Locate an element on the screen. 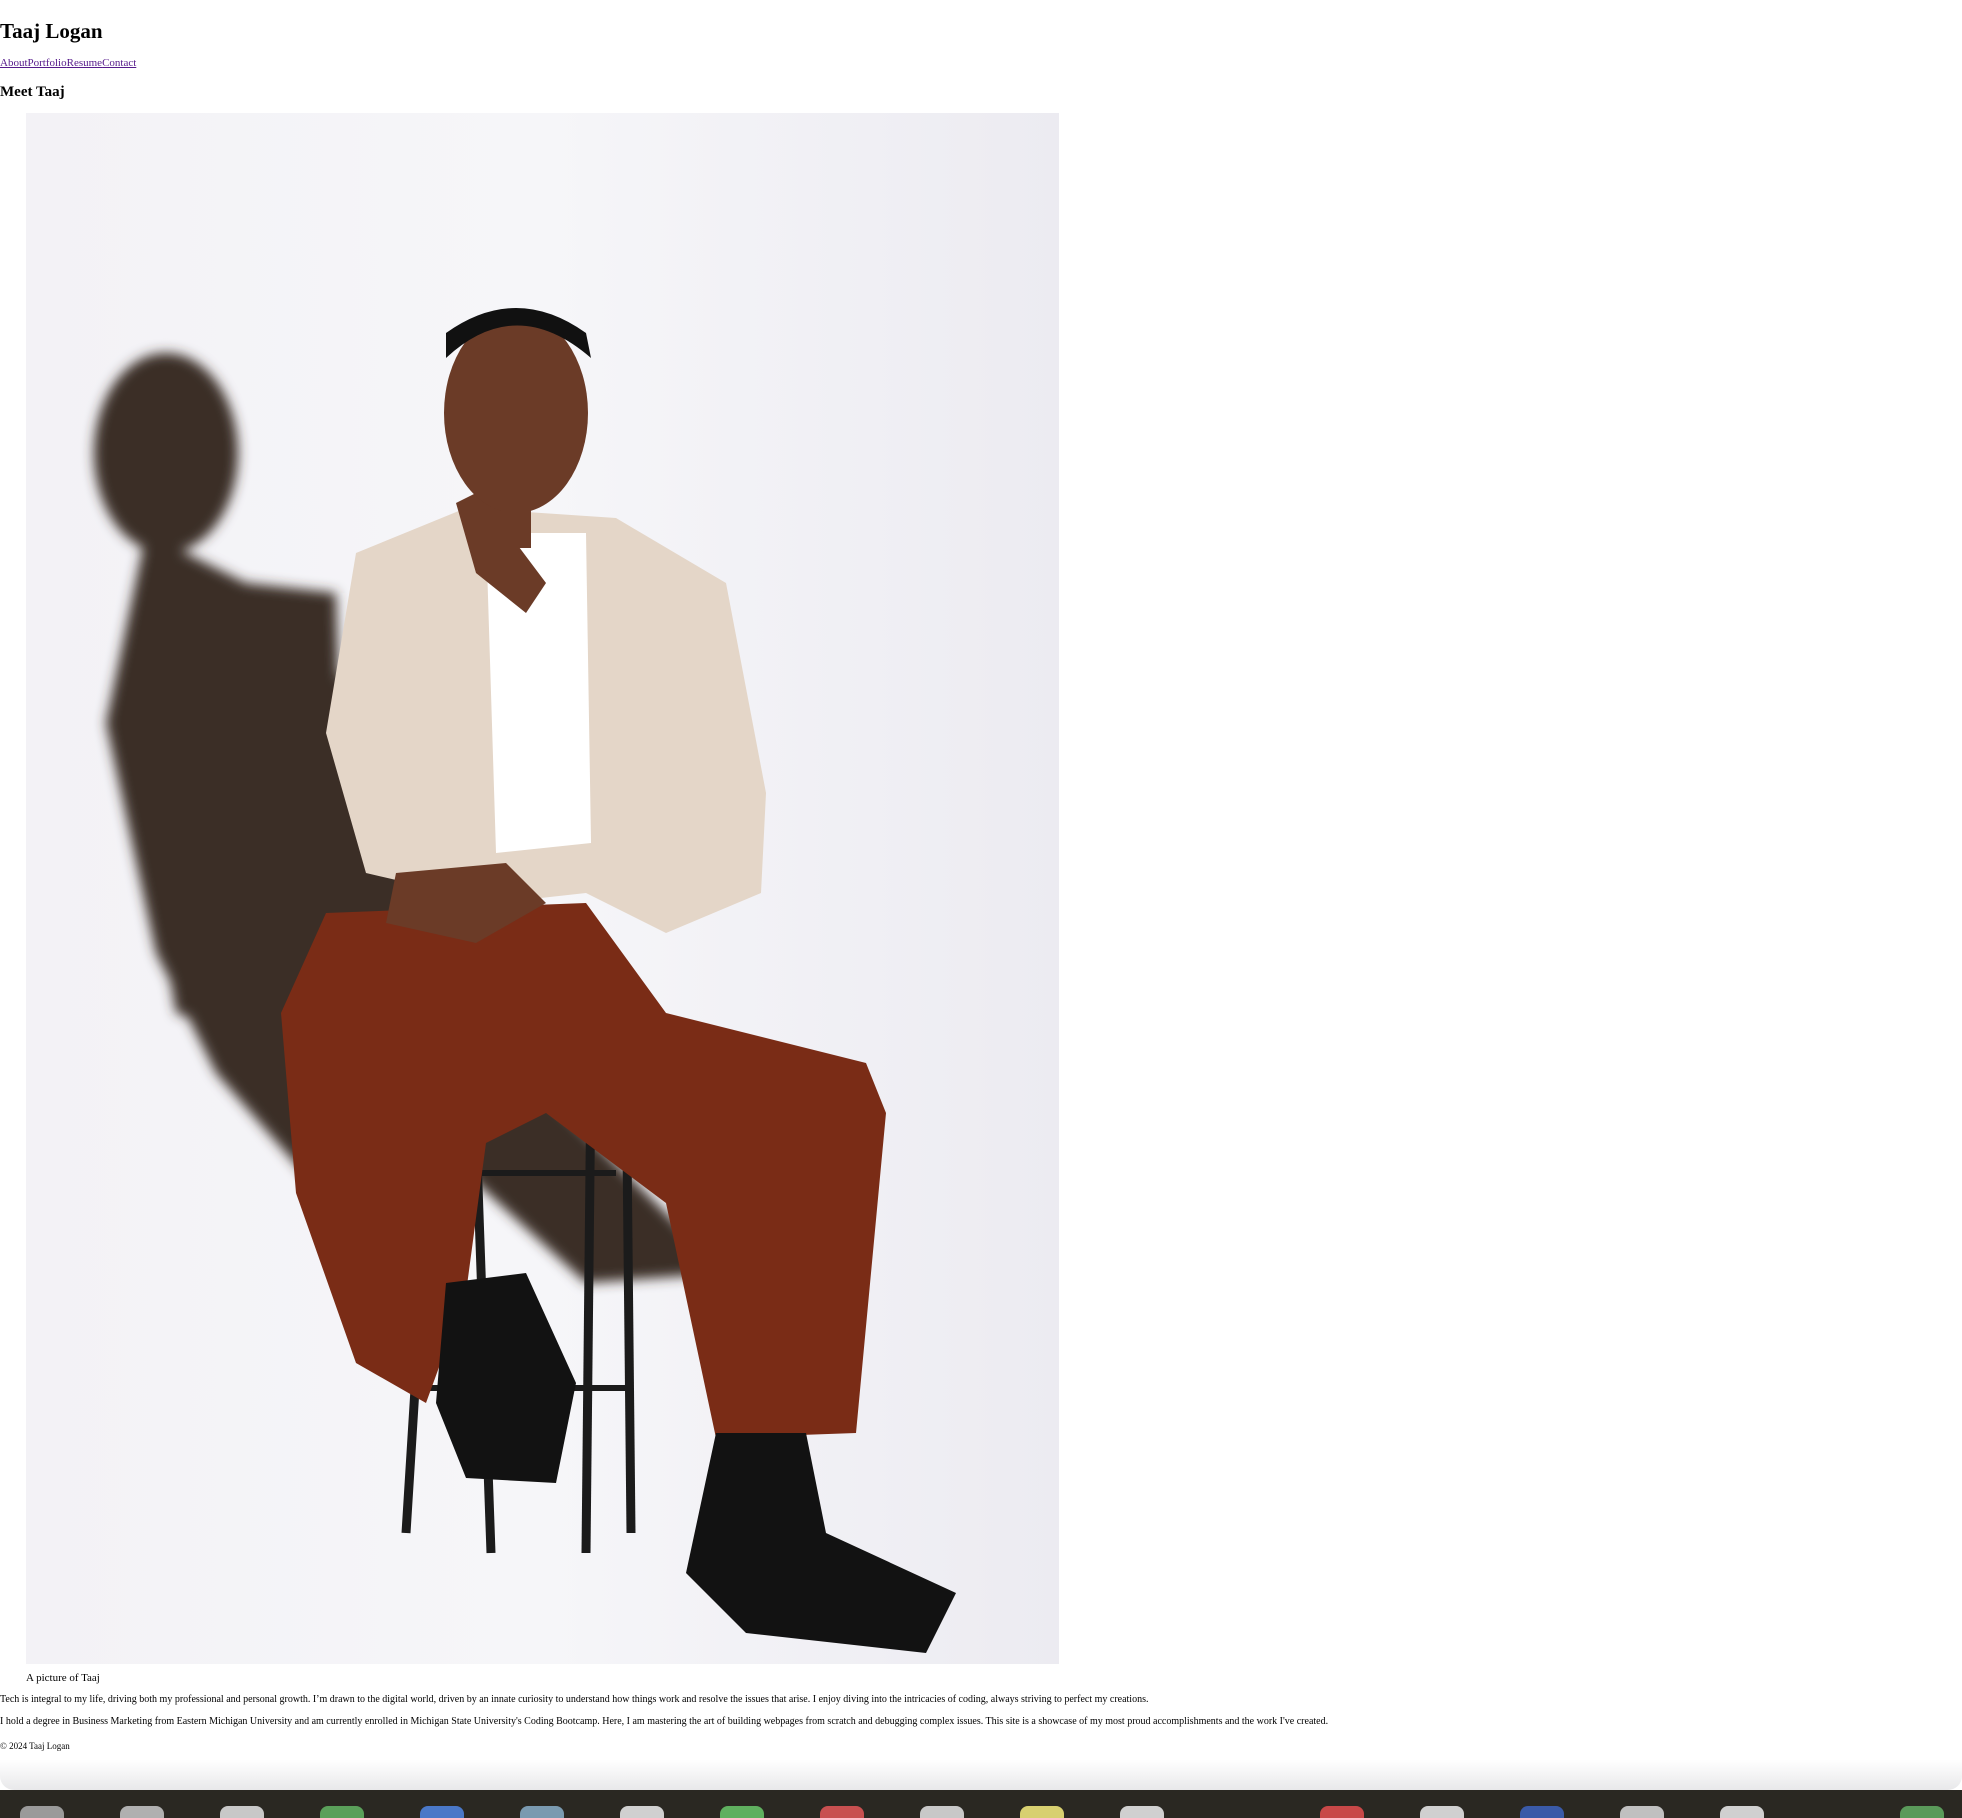 The height and width of the screenshot is (1818, 1962). photo-caption: A picture of Taaj is located at coordinates (63, 1678).